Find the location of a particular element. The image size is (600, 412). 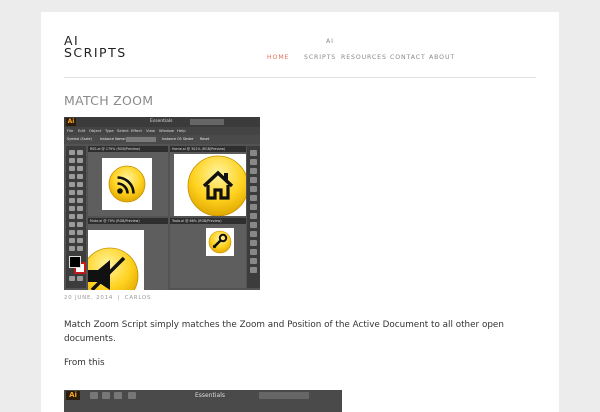

stroke-panel-icon is located at coordinates (253, 198).